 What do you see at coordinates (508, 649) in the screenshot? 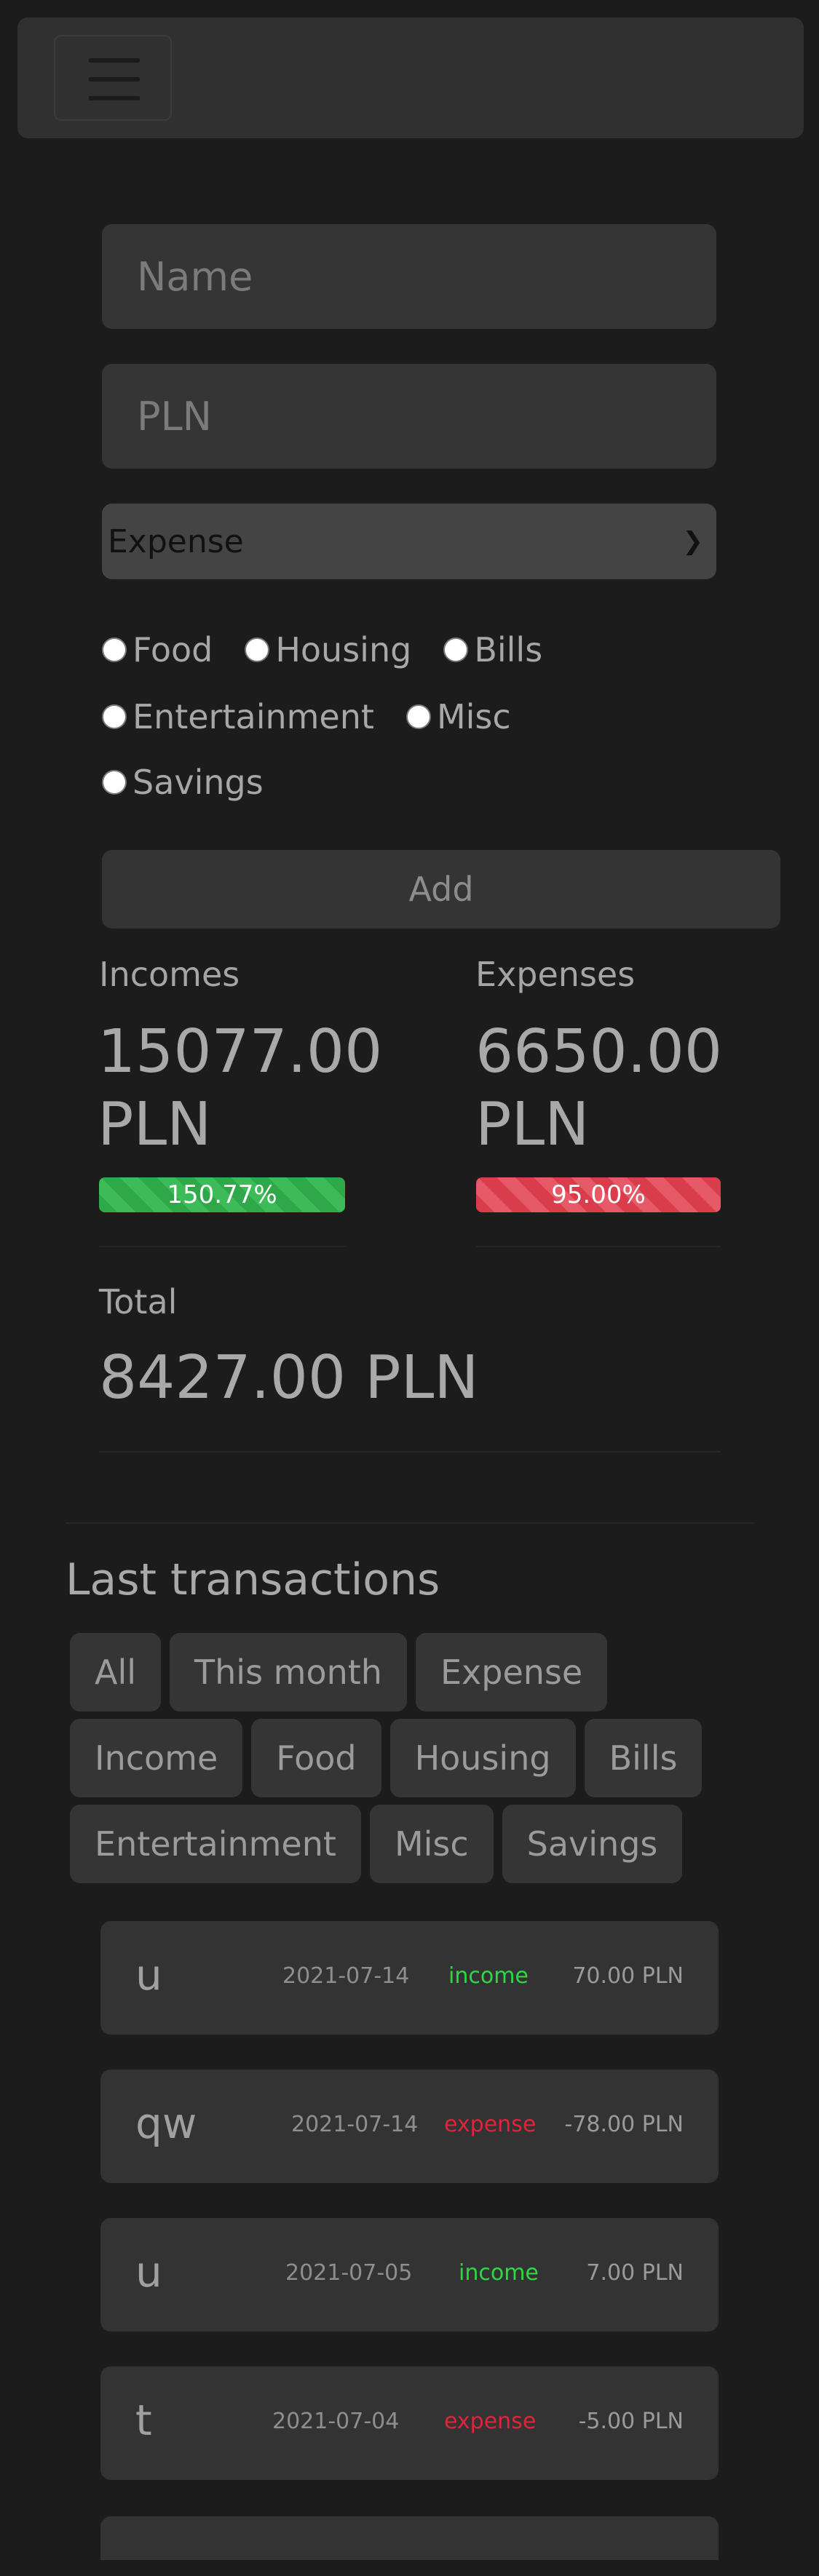
I see `category-label: Bills` at bounding box center [508, 649].